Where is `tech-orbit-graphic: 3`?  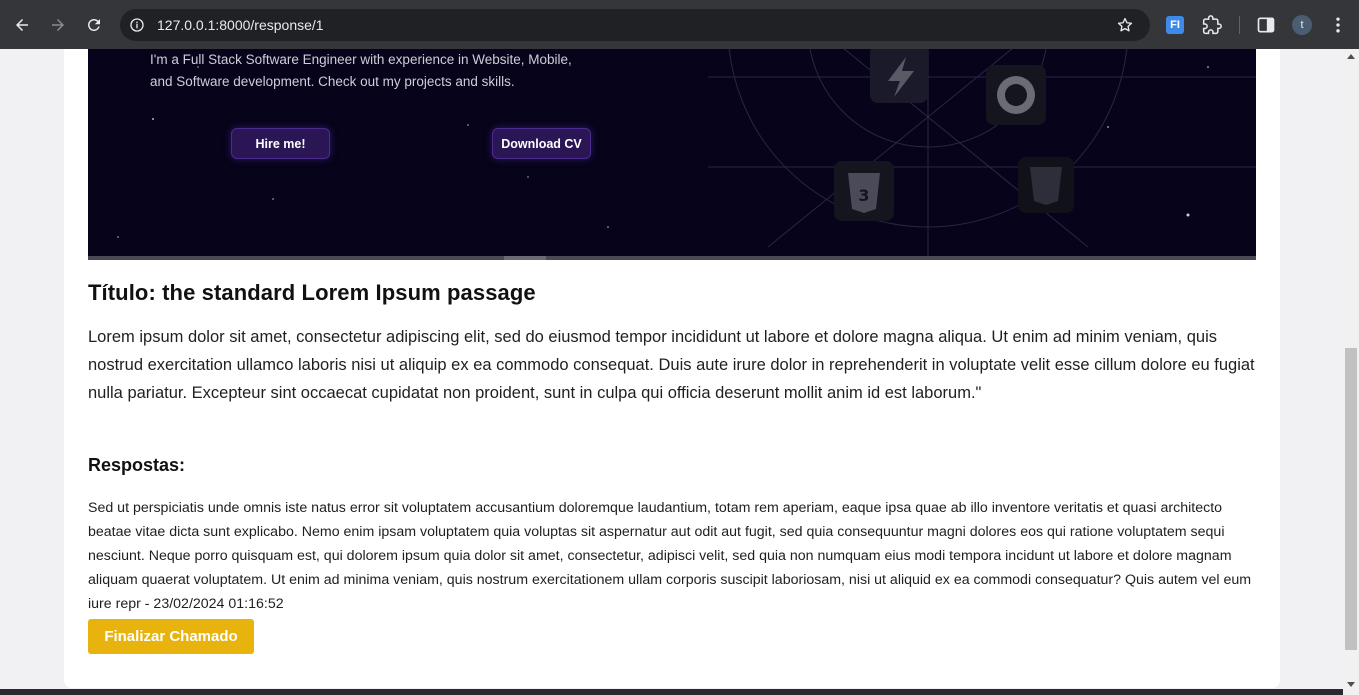
tech-orbit-graphic: 3 is located at coordinates (982, 154).